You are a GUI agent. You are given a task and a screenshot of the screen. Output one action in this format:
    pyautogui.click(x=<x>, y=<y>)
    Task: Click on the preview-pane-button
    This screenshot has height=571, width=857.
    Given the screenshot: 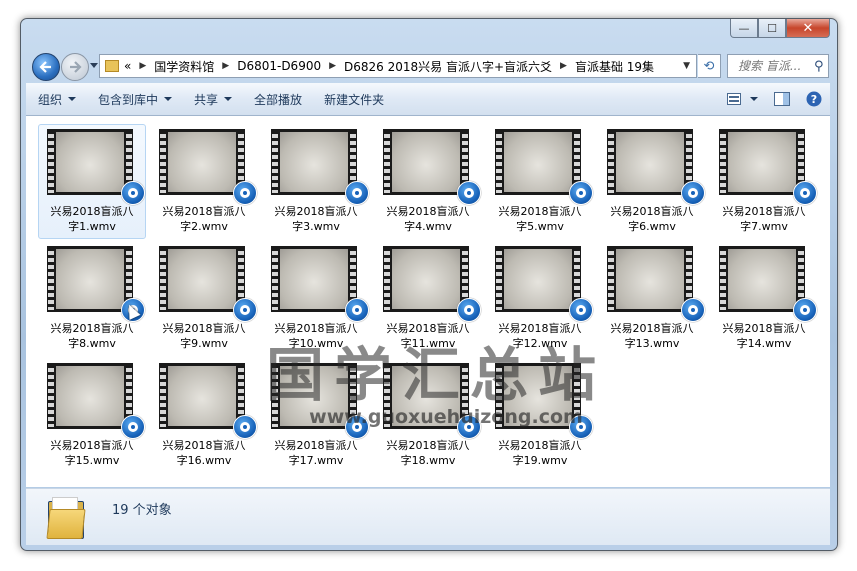 What is the action you would take?
    pyautogui.click(x=782, y=99)
    